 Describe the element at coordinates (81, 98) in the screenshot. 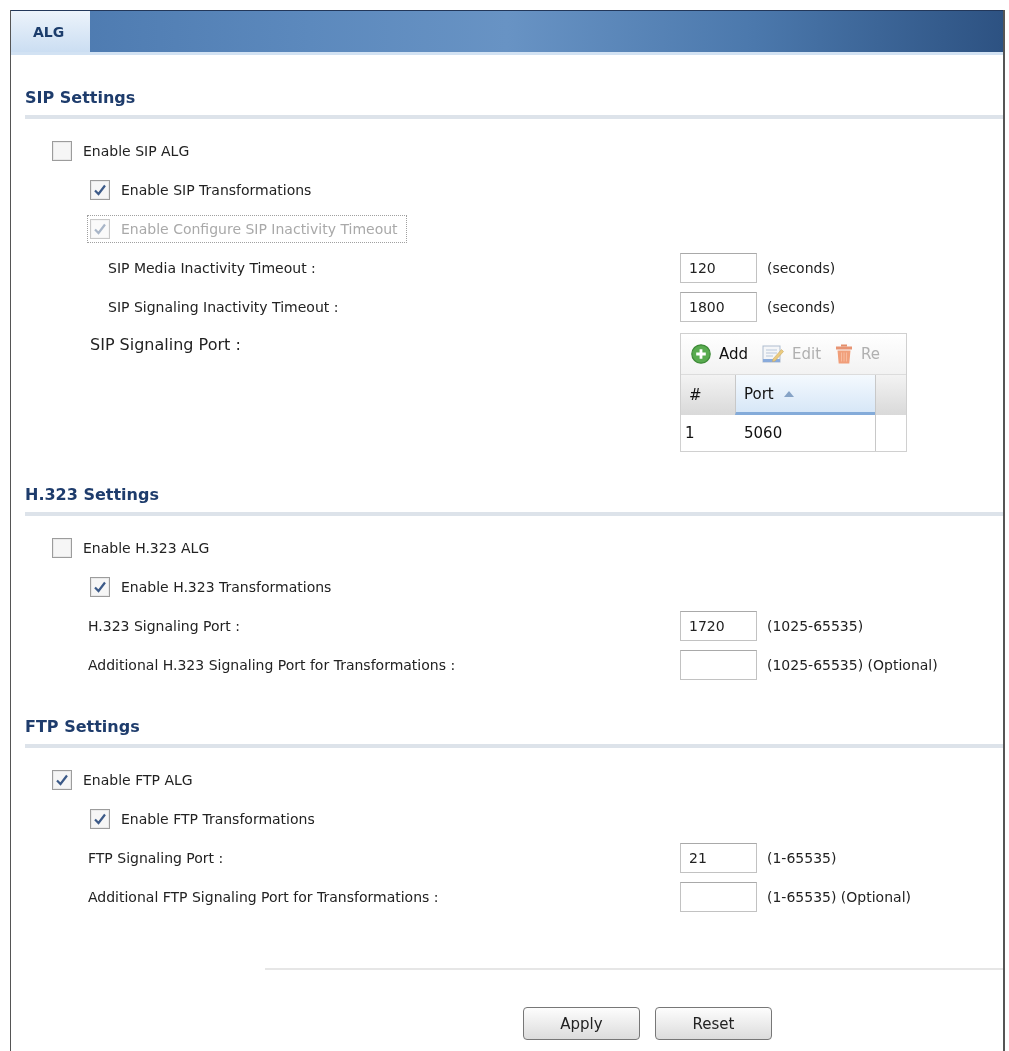

I see `section-title: SIP Settings` at that location.